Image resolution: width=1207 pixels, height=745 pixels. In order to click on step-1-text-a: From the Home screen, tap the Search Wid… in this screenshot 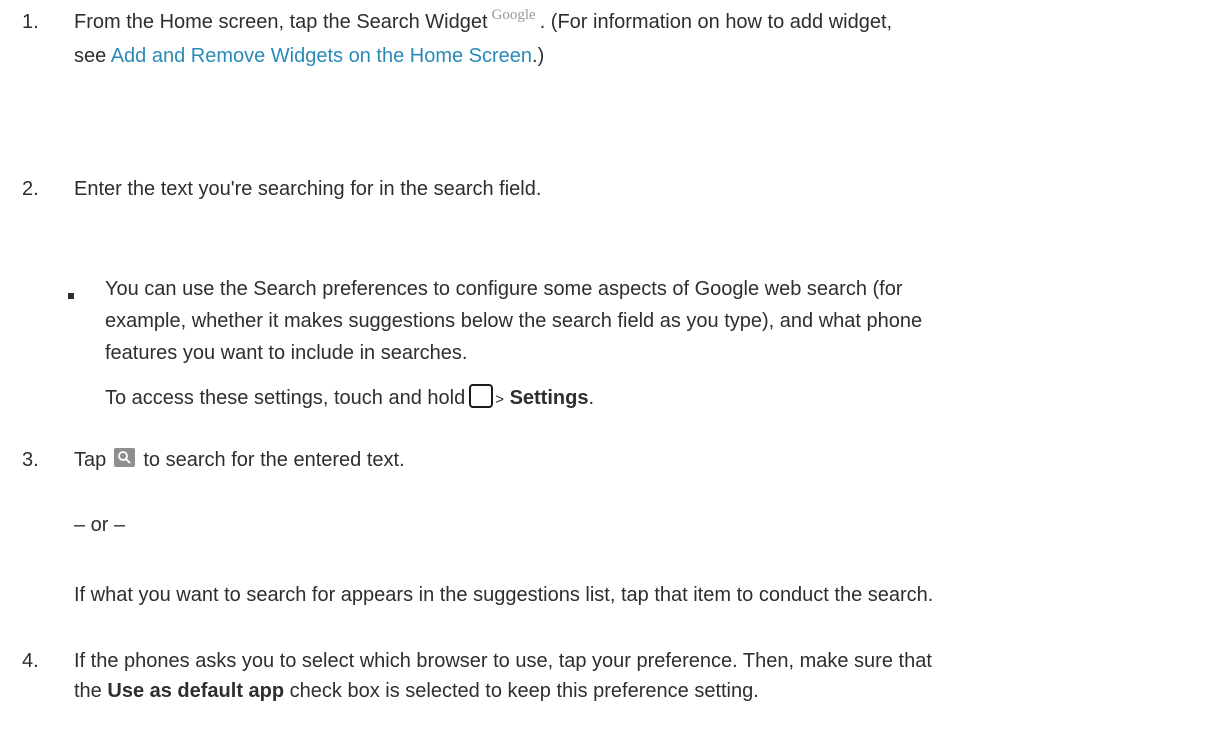, I will do `click(281, 22)`.